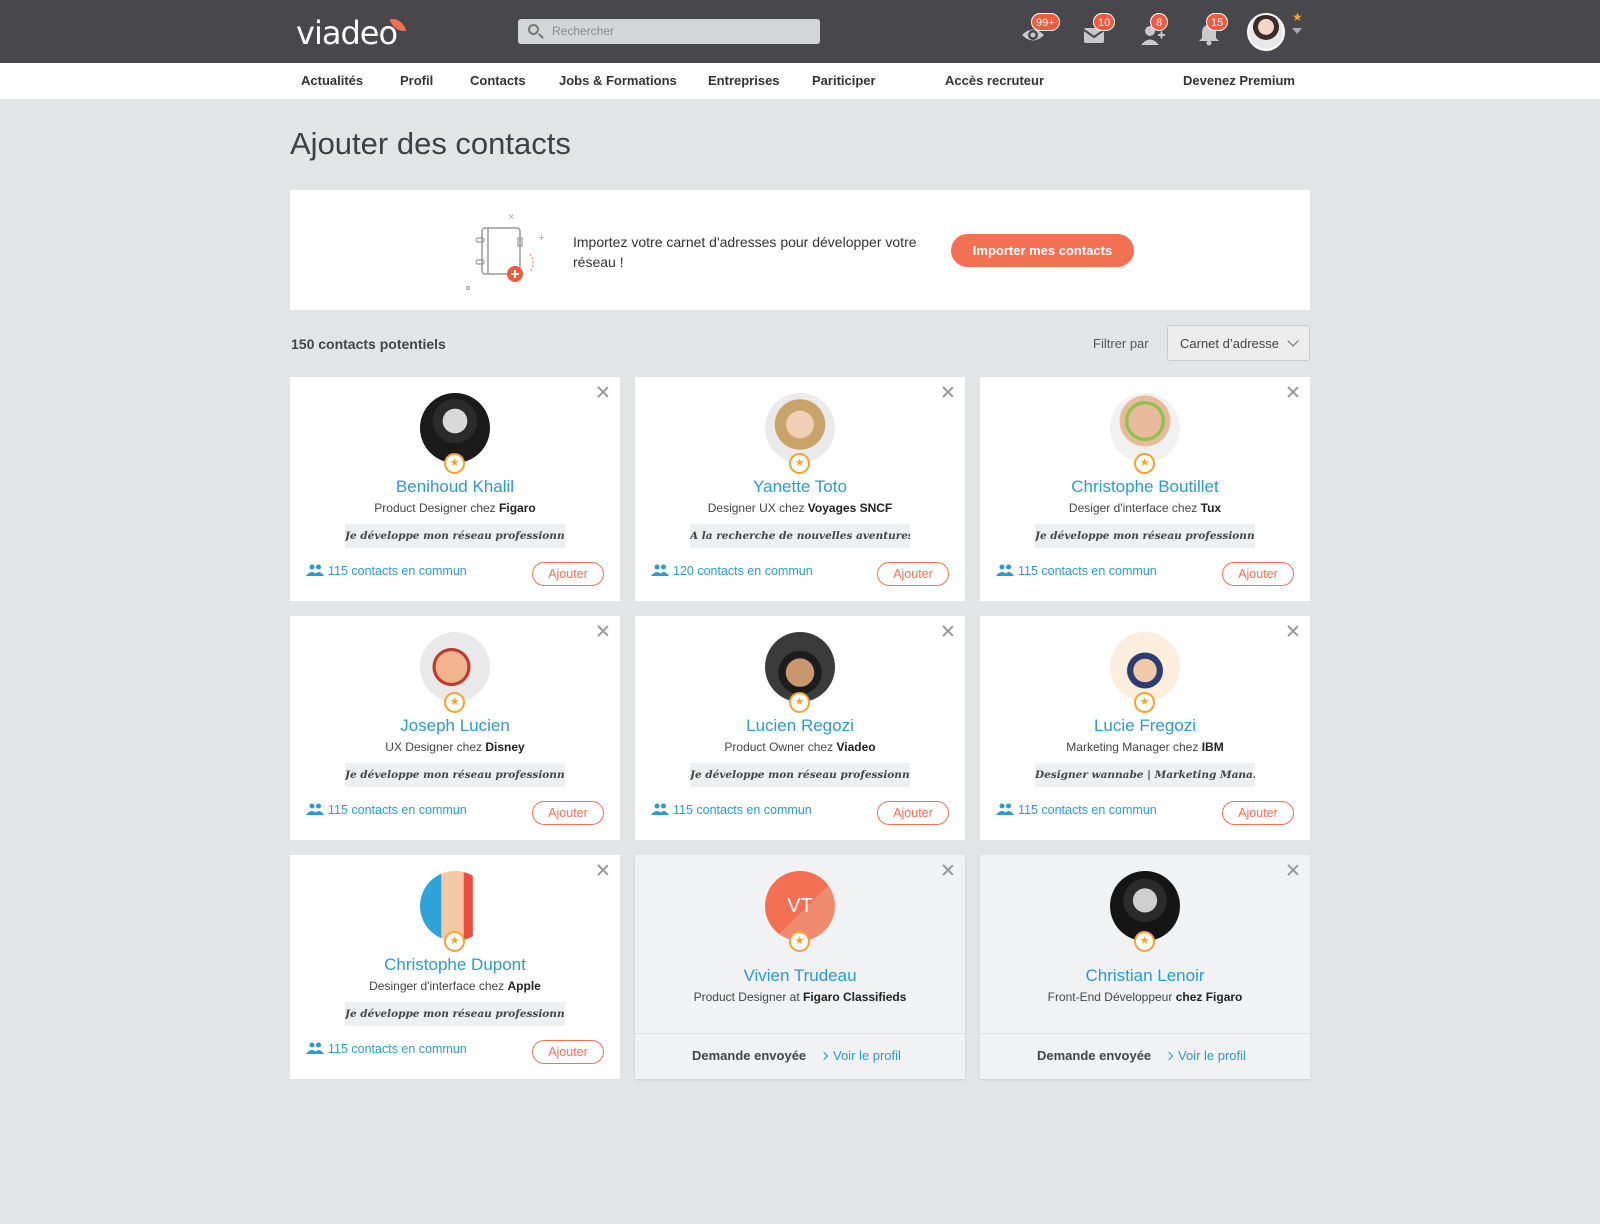 This screenshot has width=1600, height=1224. Describe the element at coordinates (332, 80) in the screenshot. I see `nav-item-actualites: Actualités` at that location.